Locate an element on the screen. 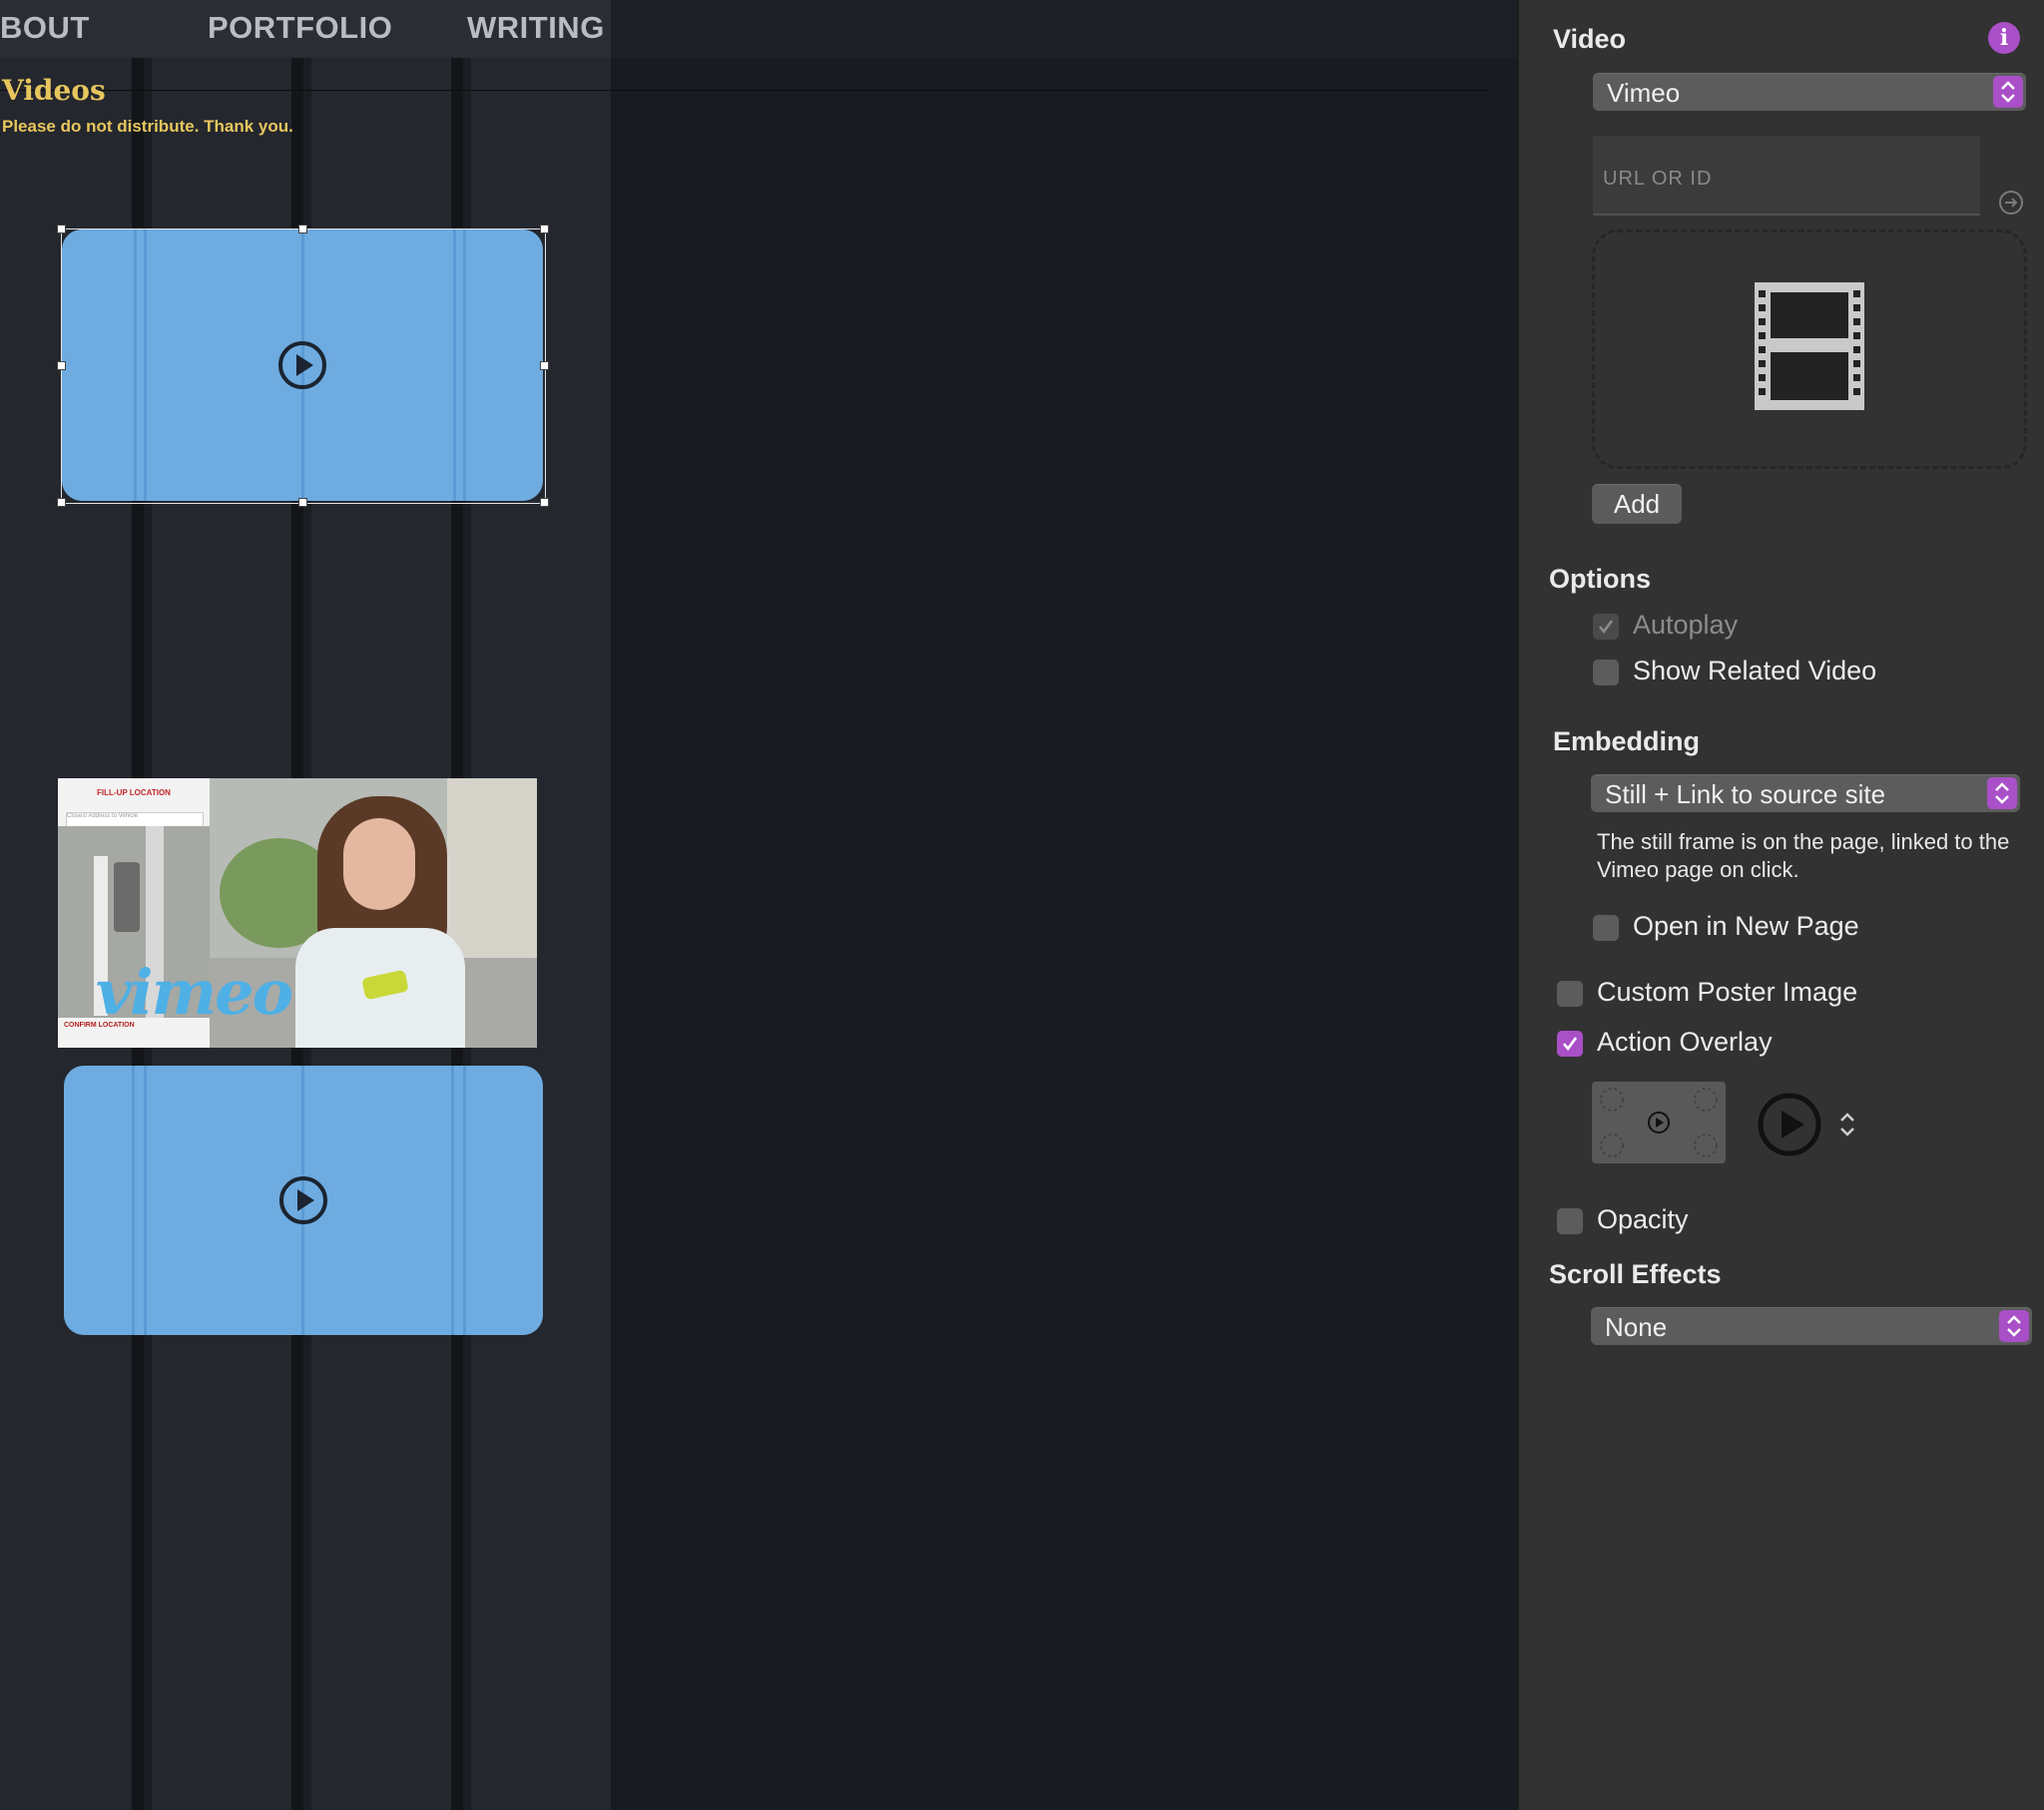 The width and height of the screenshot is (2044, 1810). video-placeholder is located at coordinates (303, 1201).